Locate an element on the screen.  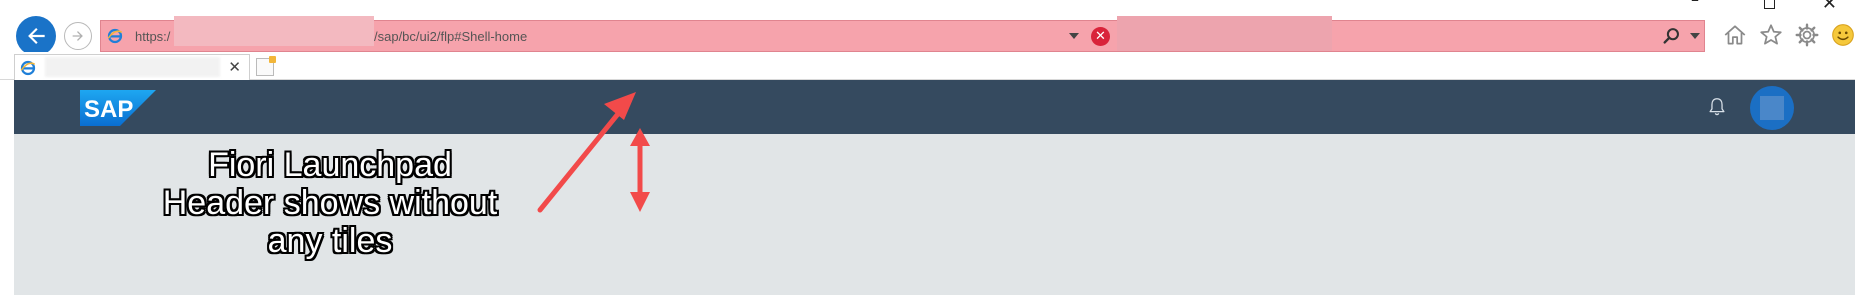
sap-logo: SAP is located at coordinates (118, 108).